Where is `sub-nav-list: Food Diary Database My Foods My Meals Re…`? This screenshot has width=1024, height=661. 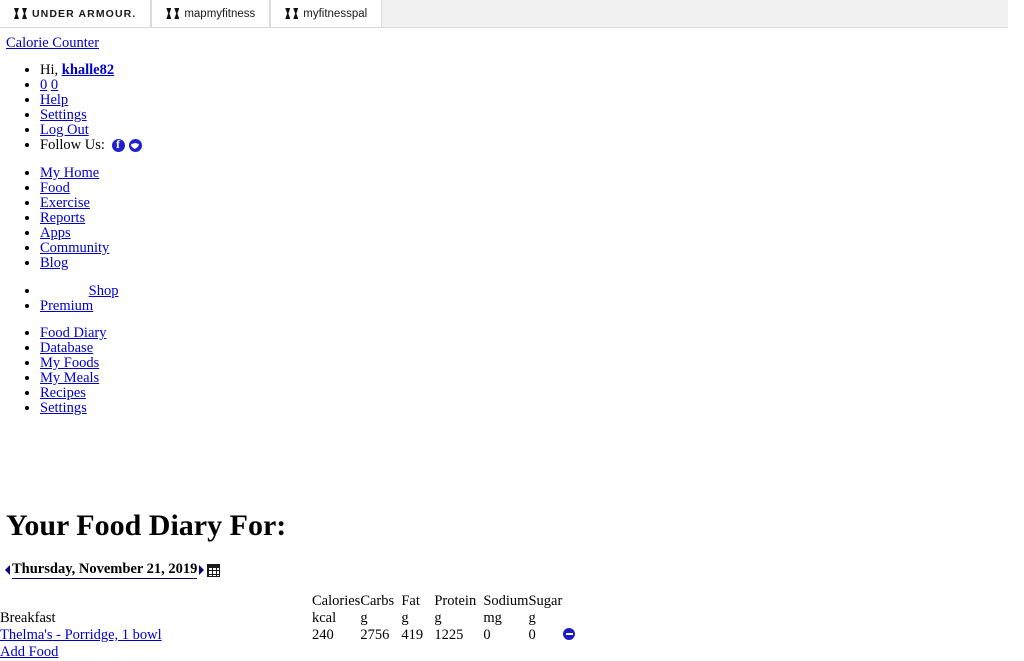 sub-nav-list: Food Diary Database My Foods My Meals Re… is located at coordinates (512, 371).